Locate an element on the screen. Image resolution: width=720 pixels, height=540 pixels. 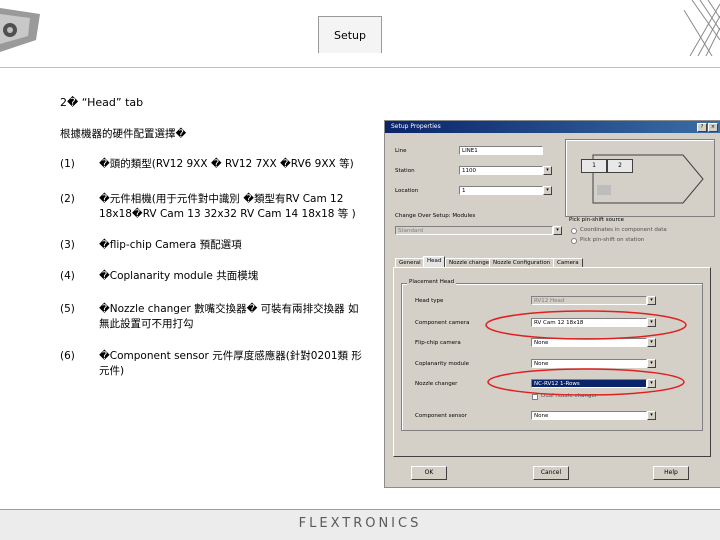
location-label: Location is located at coordinates (407, 191).